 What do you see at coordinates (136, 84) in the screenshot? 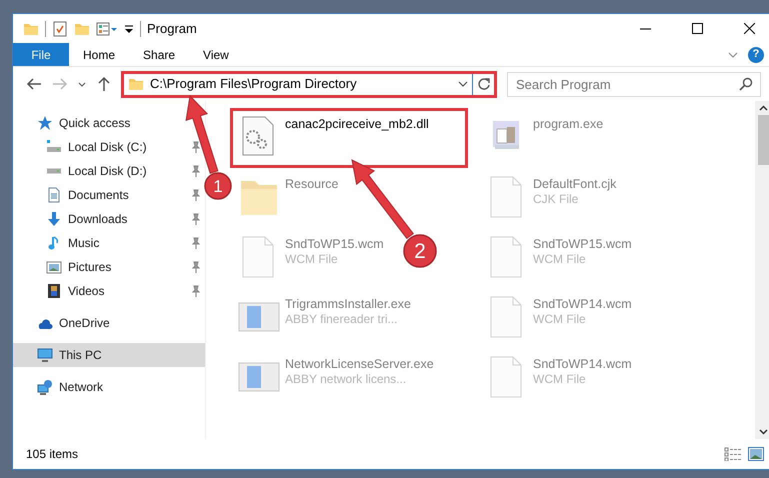
I see `folder-icon` at bounding box center [136, 84].